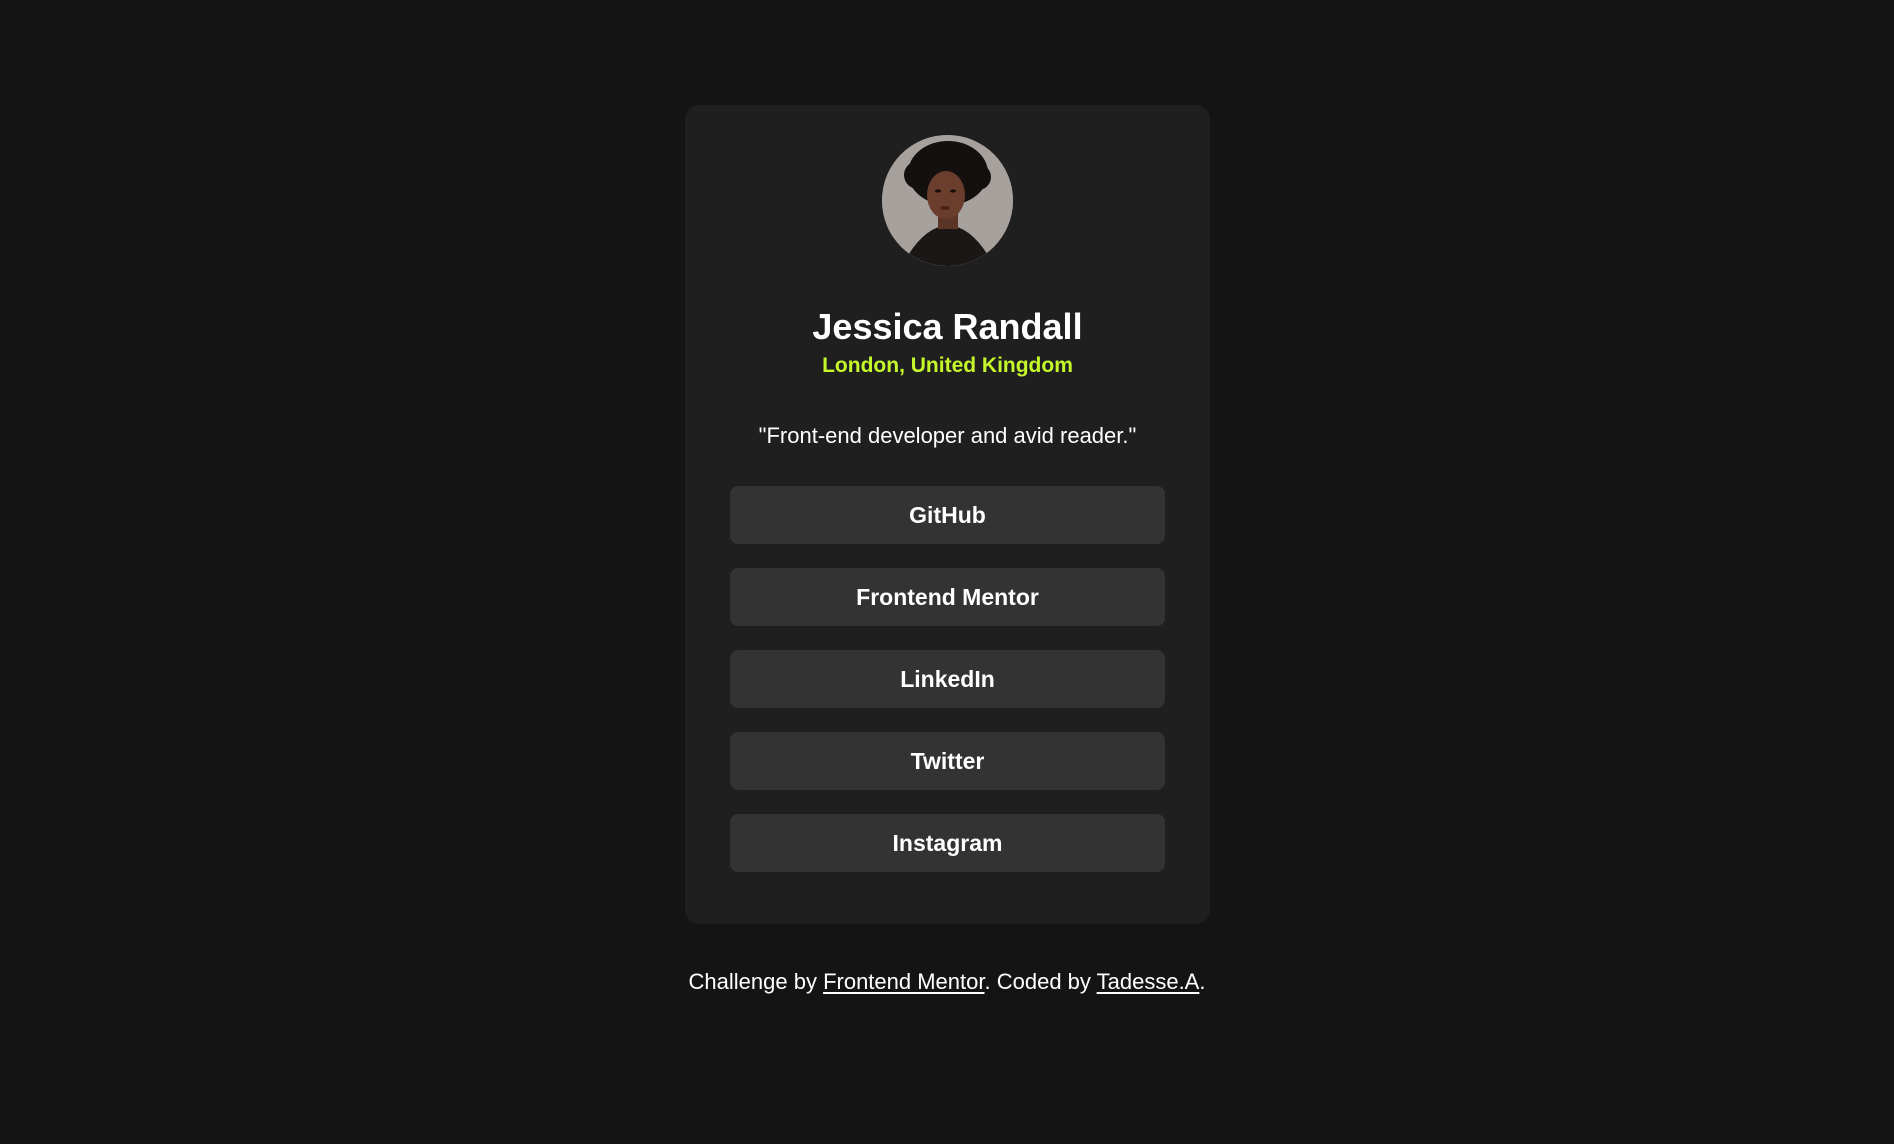 Image resolution: width=1894 pixels, height=1144 pixels. What do you see at coordinates (947, 435) in the screenshot?
I see `profile-bio: "Front-end developer and avid reader."` at bounding box center [947, 435].